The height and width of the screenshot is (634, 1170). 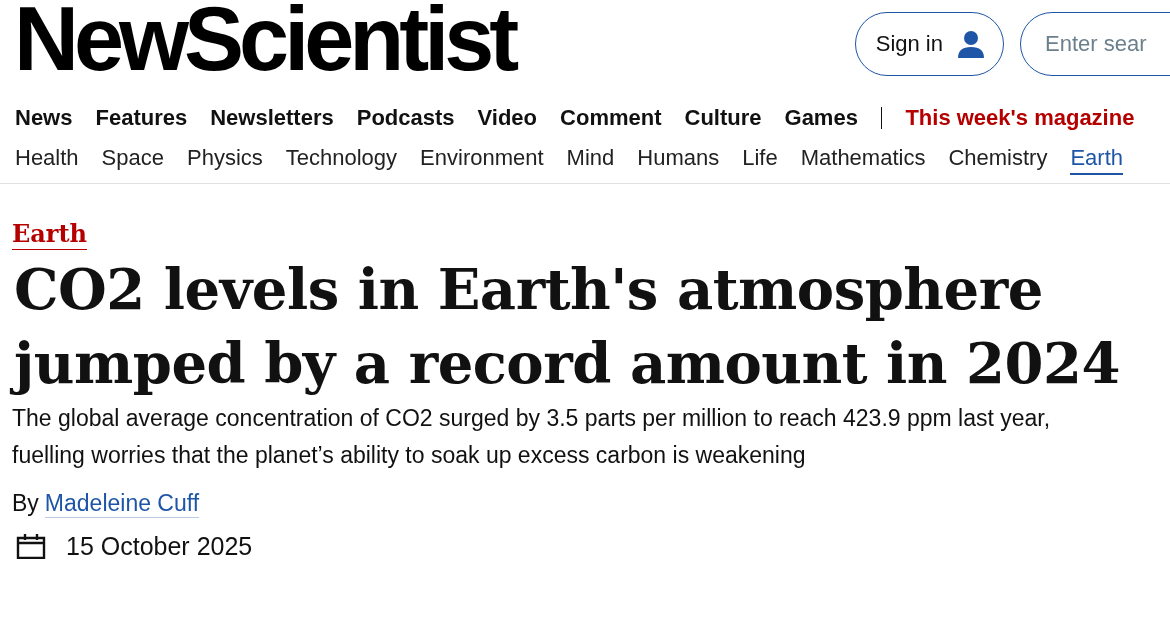 I want to click on standfirst: The global average concentration of CO2 surged by 3.5 parts per million to reach 423.9 ppm last year, fuelling worries that the planet’s ability to soak up excess carbon is weakening, so click(x=532, y=436).